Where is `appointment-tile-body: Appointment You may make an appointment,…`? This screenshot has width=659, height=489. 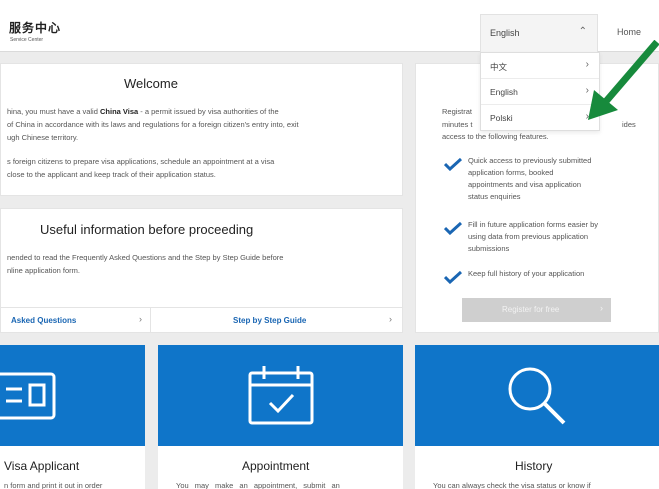 appointment-tile-body: Appointment You may make an appointment,… is located at coordinates (280, 467).